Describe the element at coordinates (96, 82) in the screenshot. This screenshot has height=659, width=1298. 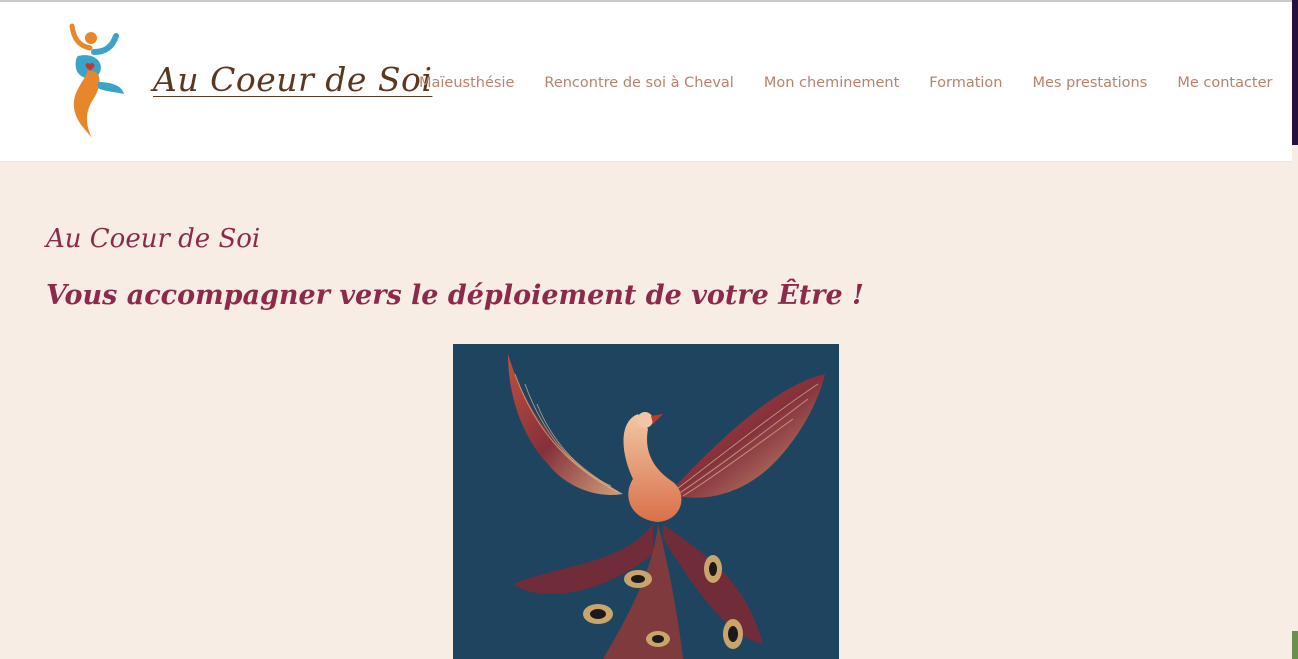
I see `logo-icon` at that location.